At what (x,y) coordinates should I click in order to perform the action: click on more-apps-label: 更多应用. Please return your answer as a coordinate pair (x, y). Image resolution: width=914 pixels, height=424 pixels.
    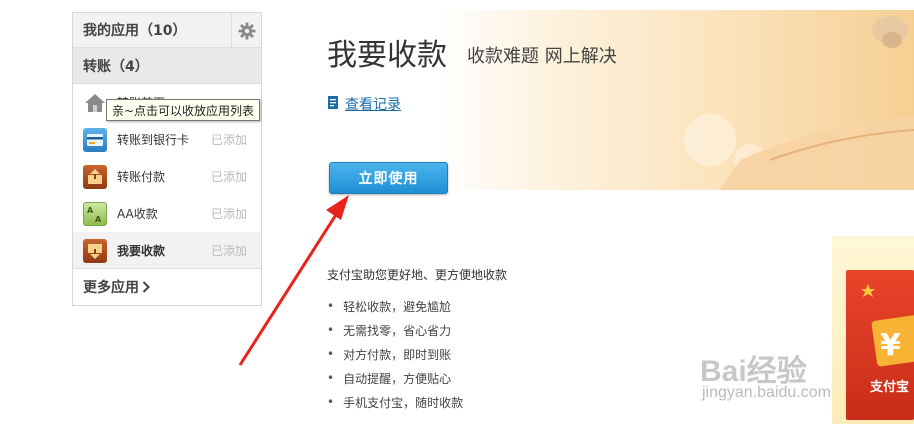
    Looking at the image, I should click on (111, 288).